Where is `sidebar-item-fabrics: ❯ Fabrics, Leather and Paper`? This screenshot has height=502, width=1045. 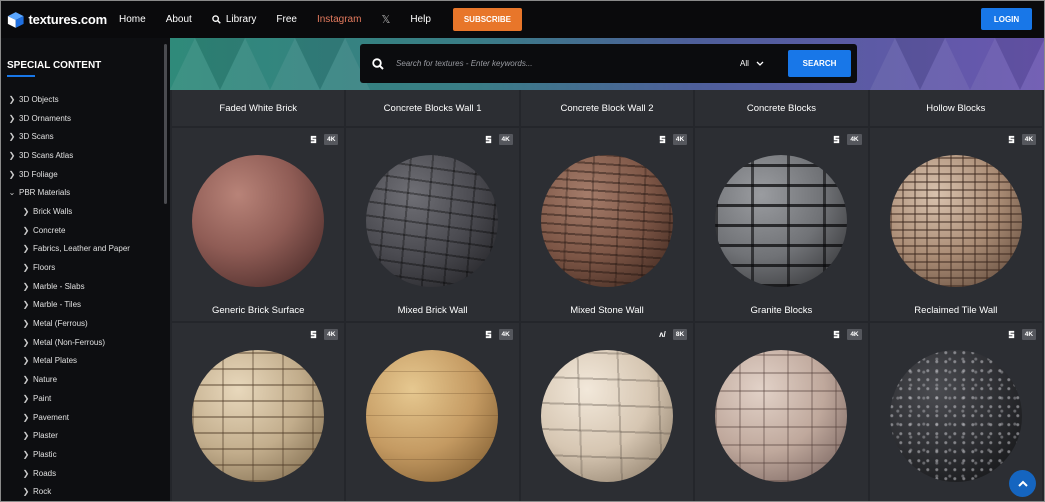
sidebar-item-fabrics: ❯ Fabrics, Leather and Paper is located at coordinates (81, 249).